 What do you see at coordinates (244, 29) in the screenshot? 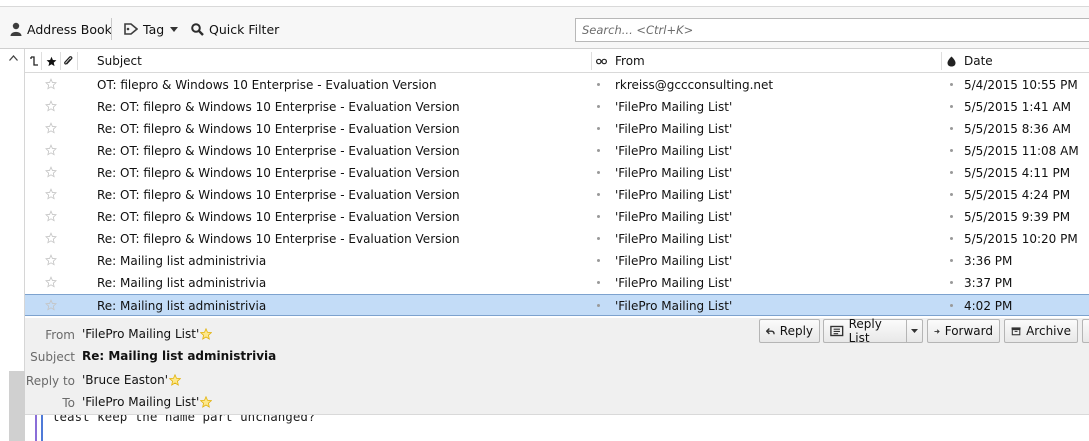
I see `quick-filter-label: Quick Filter` at bounding box center [244, 29].